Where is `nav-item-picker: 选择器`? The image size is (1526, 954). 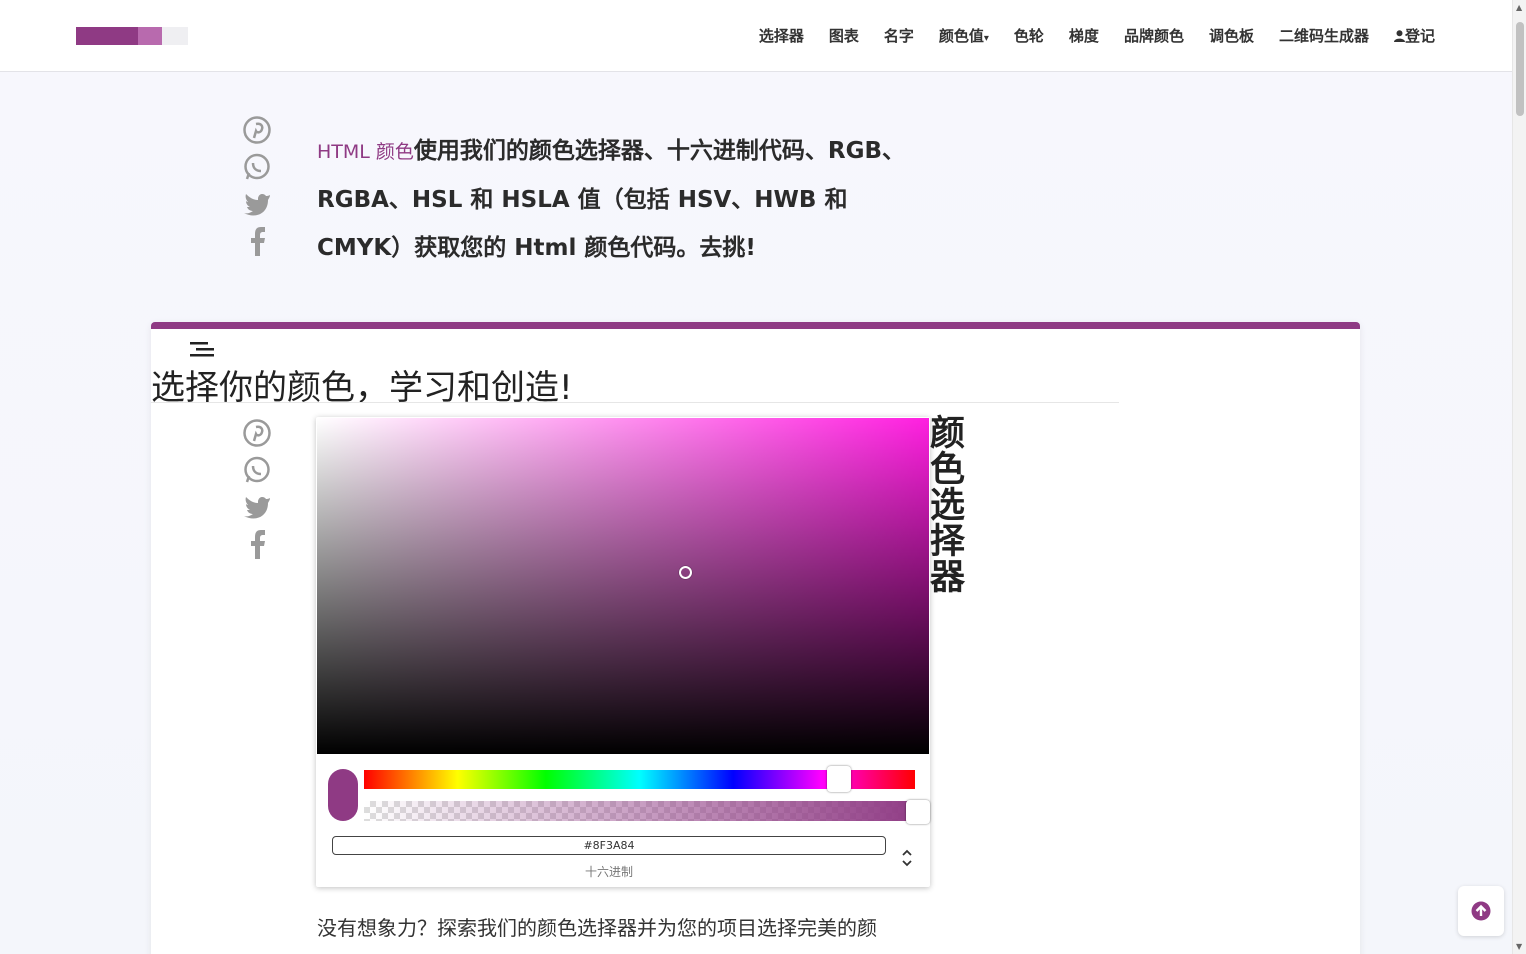
nav-item-picker: 选择器 is located at coordinates (781, 35).